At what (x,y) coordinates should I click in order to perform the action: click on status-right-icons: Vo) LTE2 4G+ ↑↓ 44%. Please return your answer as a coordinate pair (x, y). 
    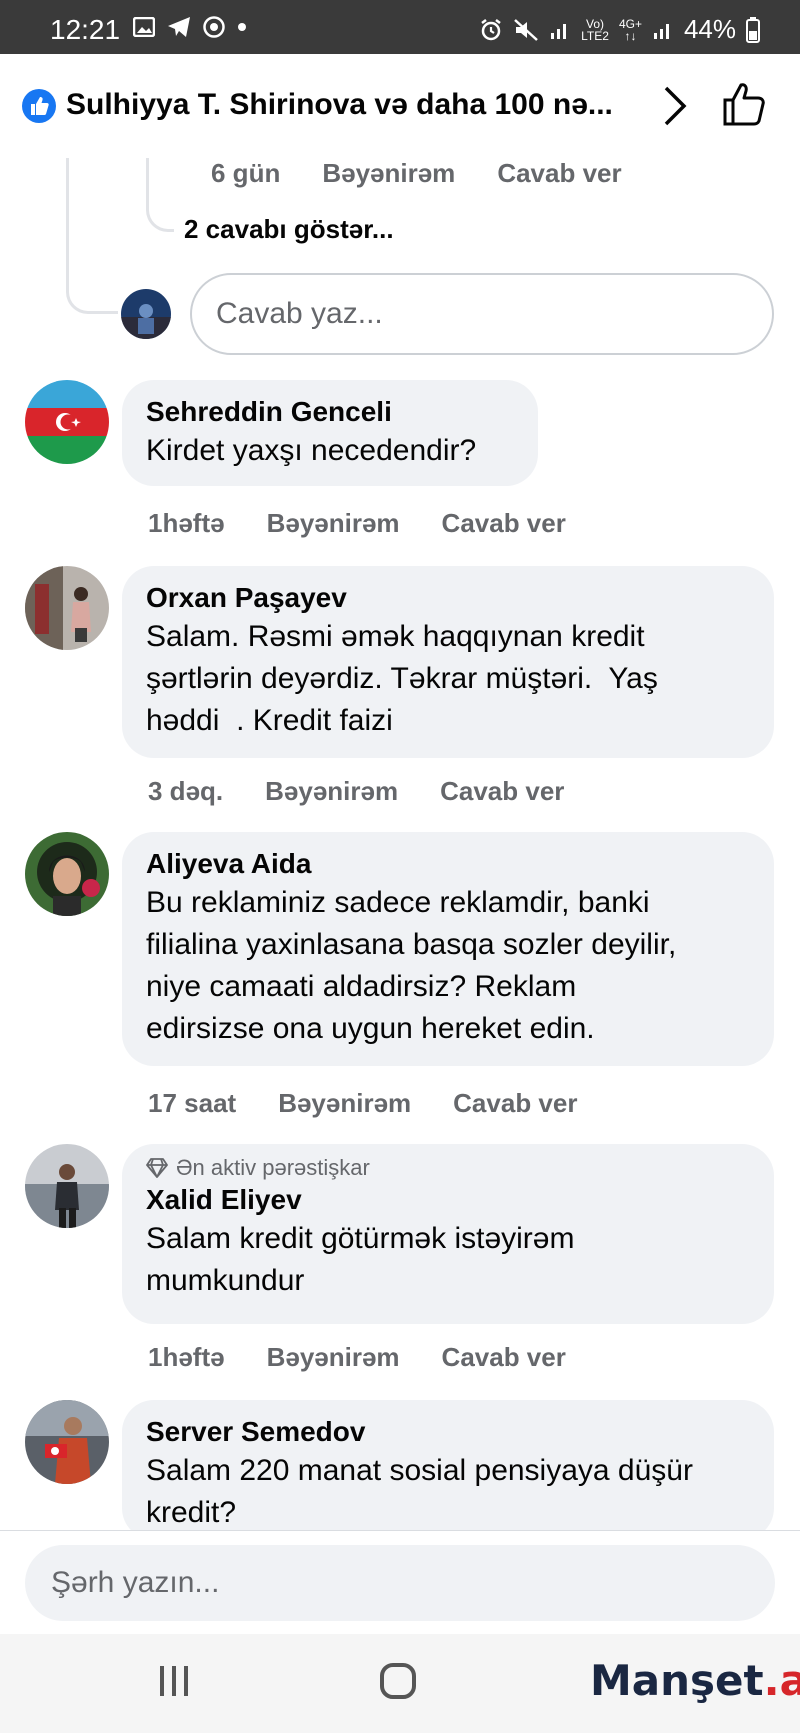
    Looking at the image, I should click on (619, 29).